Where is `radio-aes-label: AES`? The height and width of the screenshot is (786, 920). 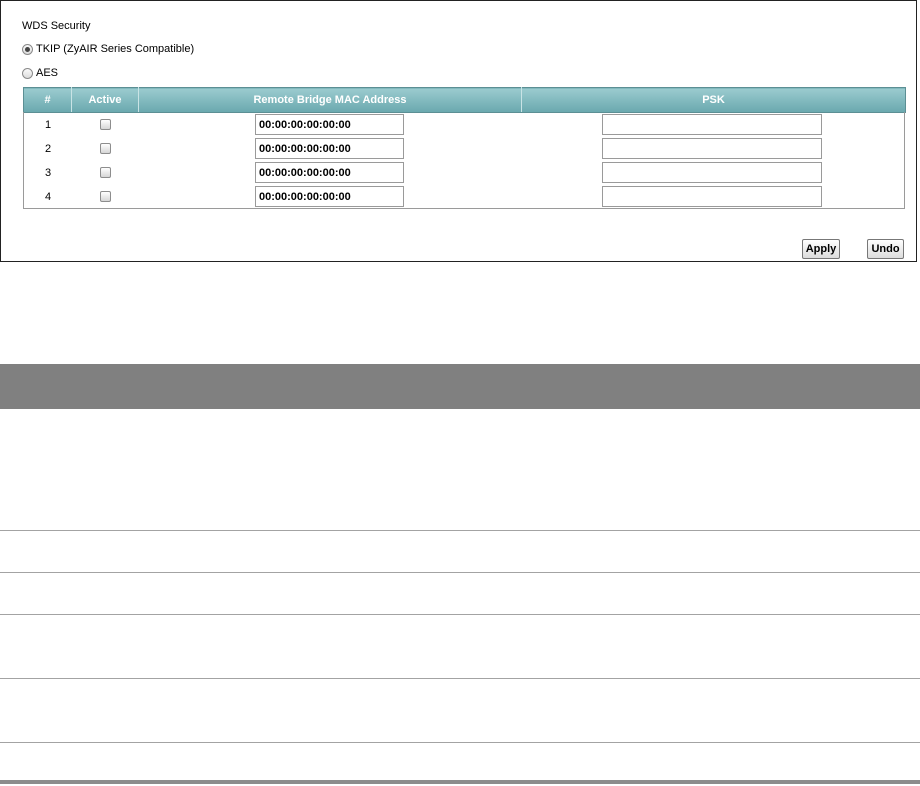 radio-aes-label: AES is located at coordinates (47, 73).